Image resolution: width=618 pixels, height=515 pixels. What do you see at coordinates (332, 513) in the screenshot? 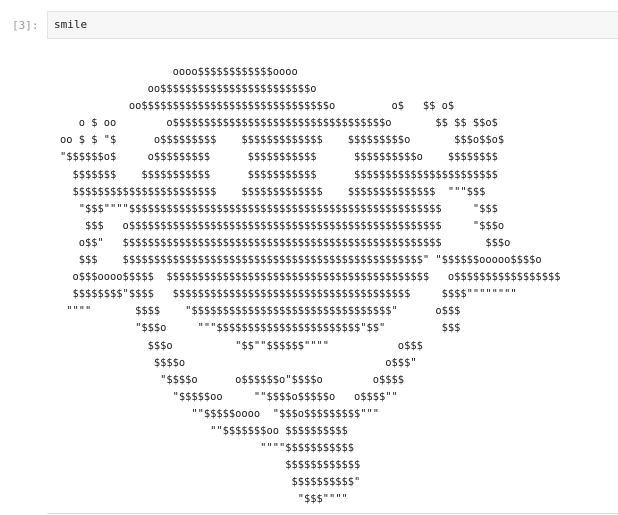
I see `cell-divider` at bounding box center [332, 513].